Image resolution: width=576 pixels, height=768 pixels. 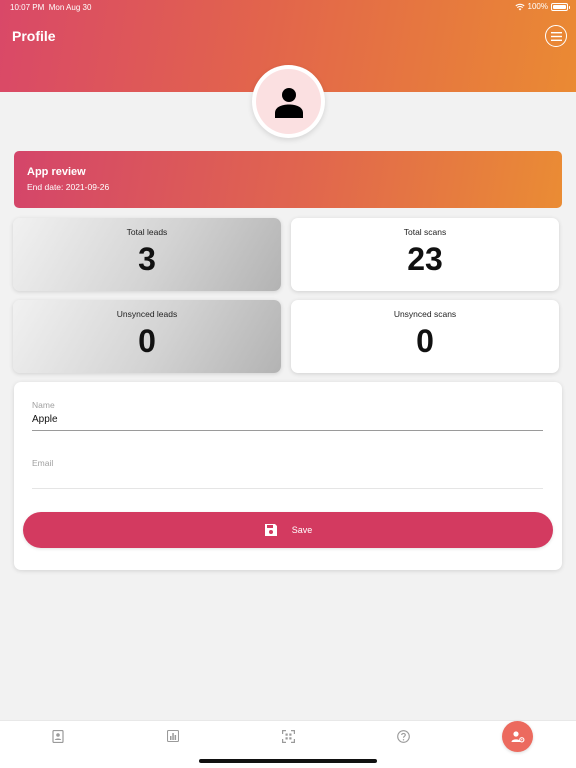 What do you see at coordinates (288, 179) in the screenshot?
I see `event-banner: App review End date: 2021-09-26` at bounding box center [288, 179].